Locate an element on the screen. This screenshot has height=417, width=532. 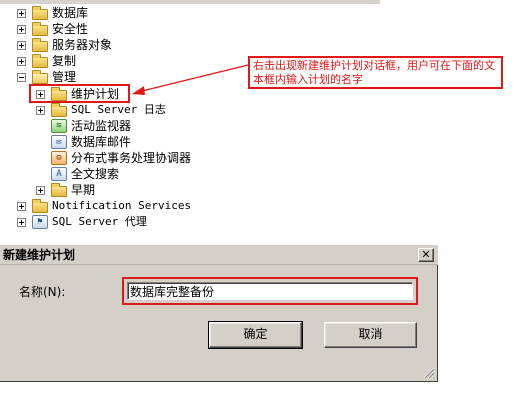
tree-item-label: 数据库邮件 is located at coordinates (101, 142).